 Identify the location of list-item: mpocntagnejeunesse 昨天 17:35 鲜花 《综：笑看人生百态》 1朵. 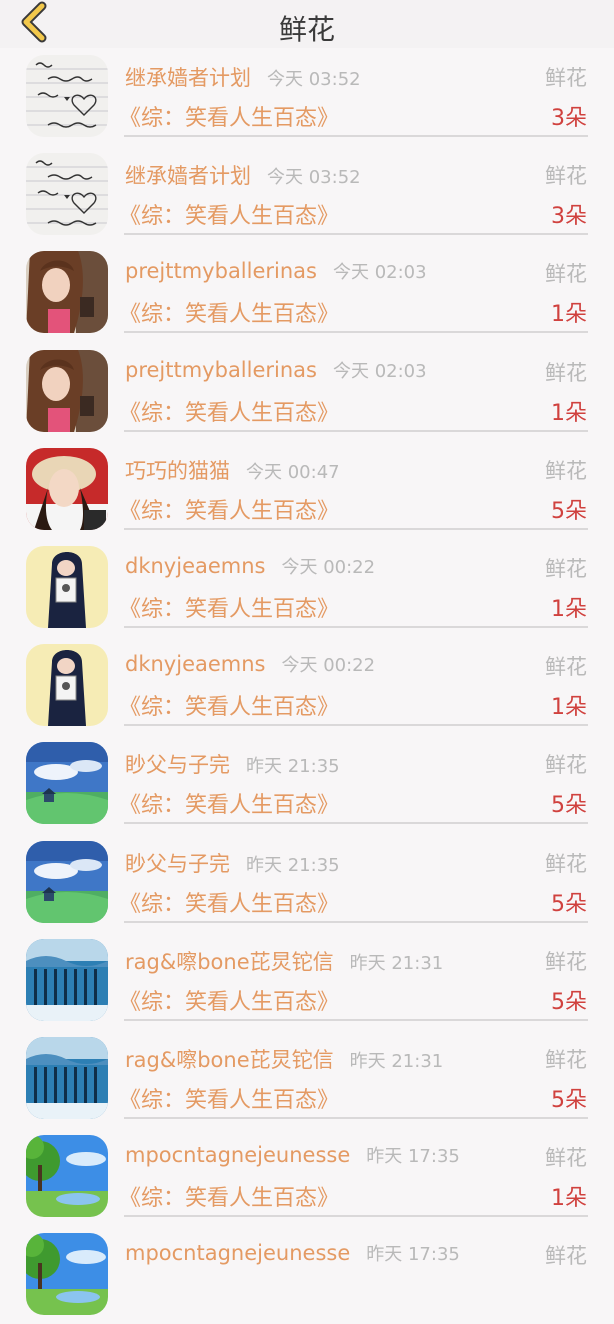
(307, 1177).